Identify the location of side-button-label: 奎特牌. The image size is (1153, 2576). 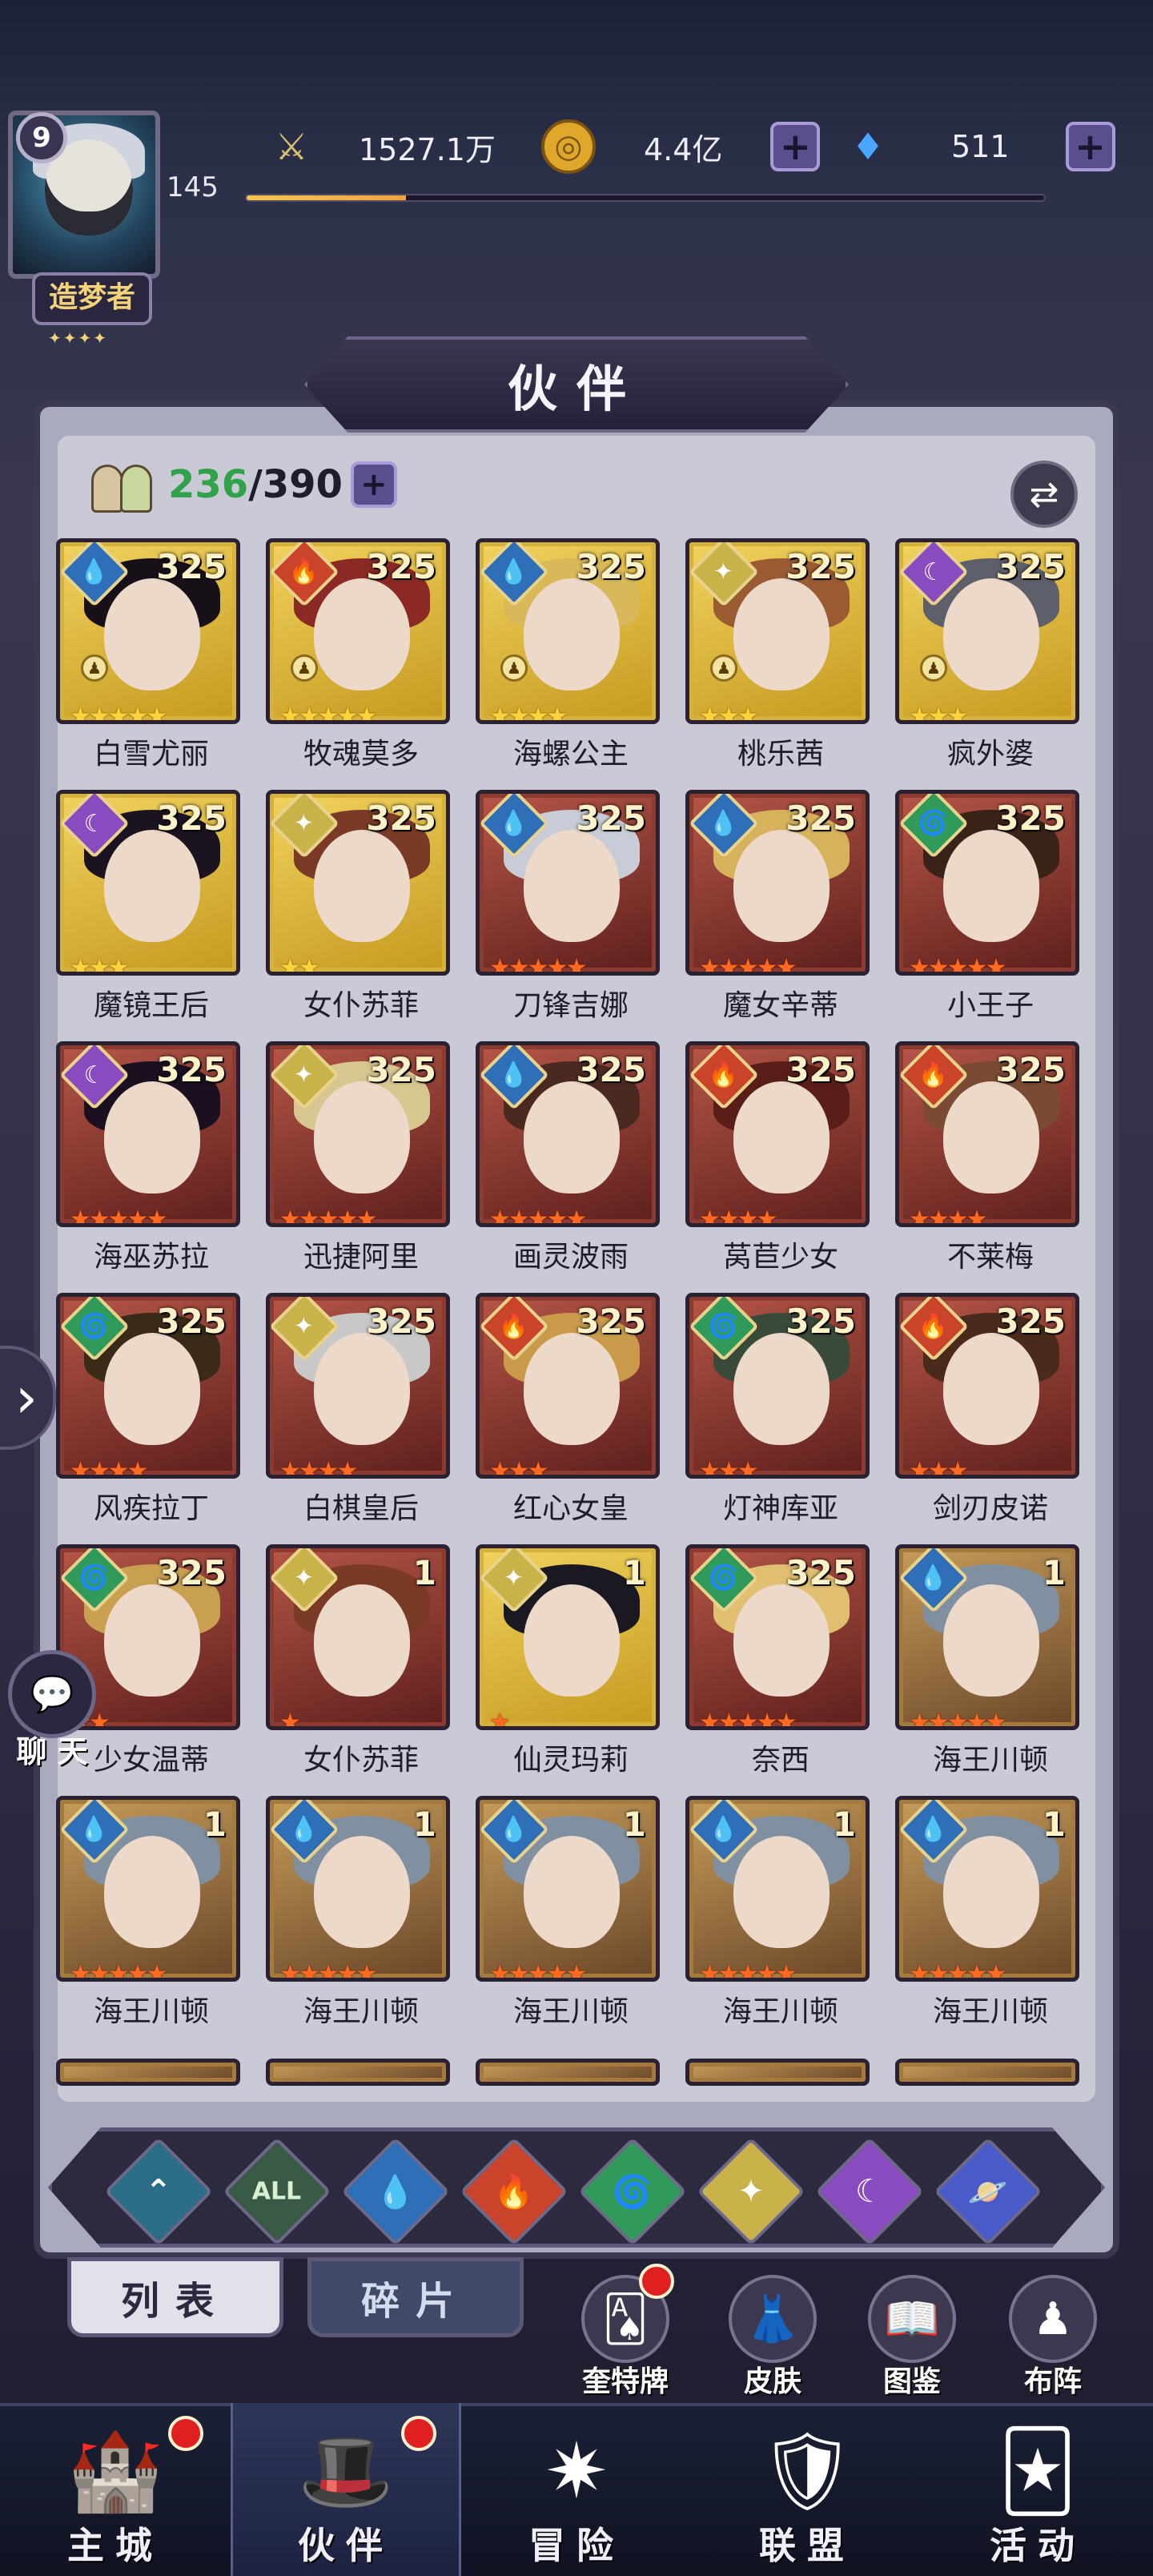
(625, 2381).